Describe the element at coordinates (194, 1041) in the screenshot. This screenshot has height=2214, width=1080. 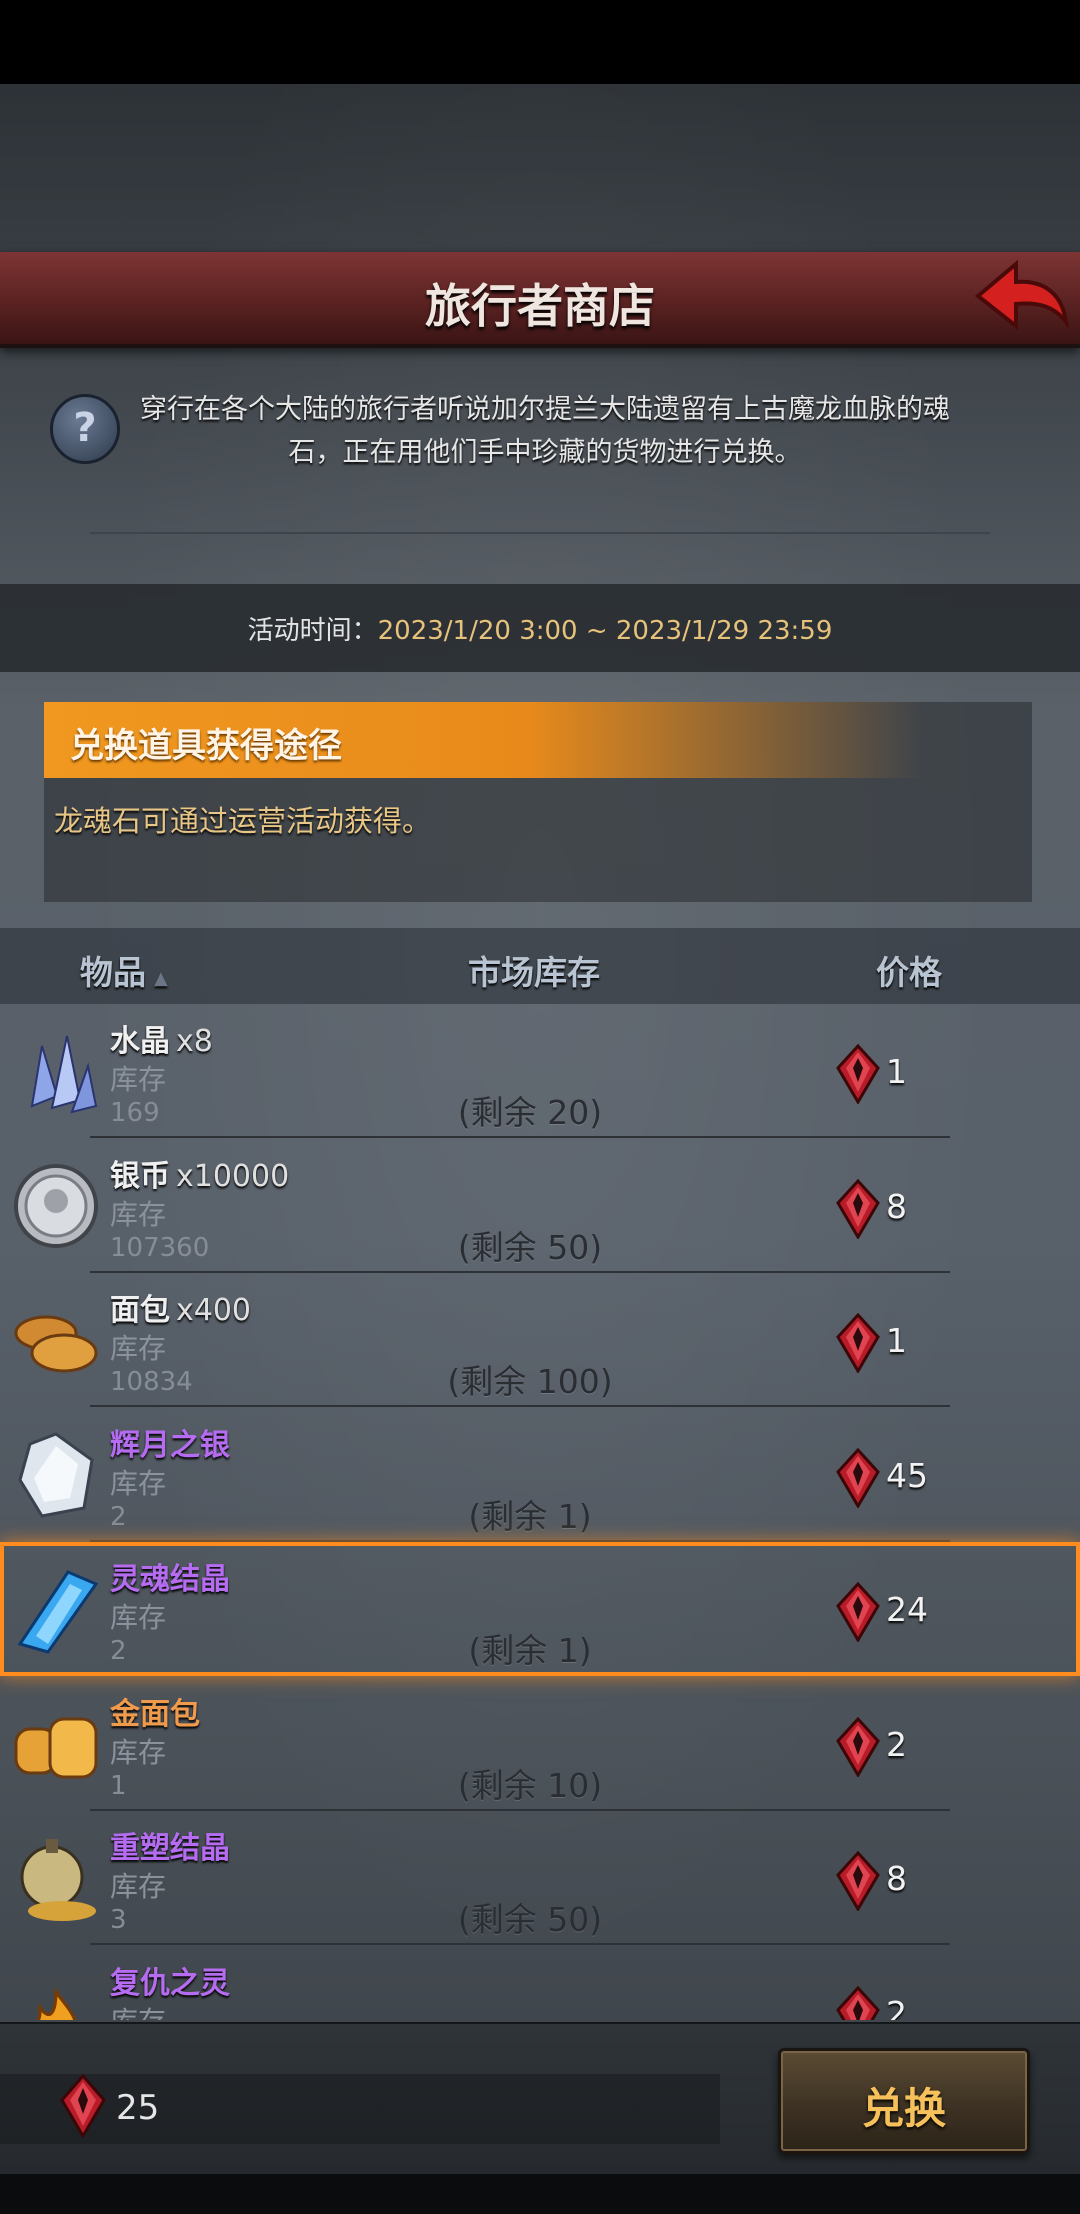
I see `item-quantity: x8` at that location.